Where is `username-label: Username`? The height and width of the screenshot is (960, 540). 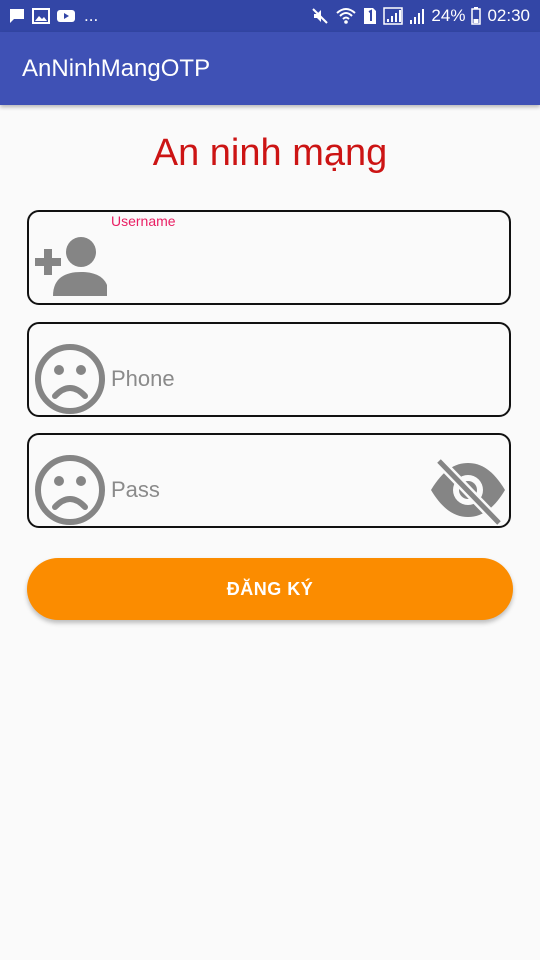
username-label: Username is located at coordinates (143, 221).